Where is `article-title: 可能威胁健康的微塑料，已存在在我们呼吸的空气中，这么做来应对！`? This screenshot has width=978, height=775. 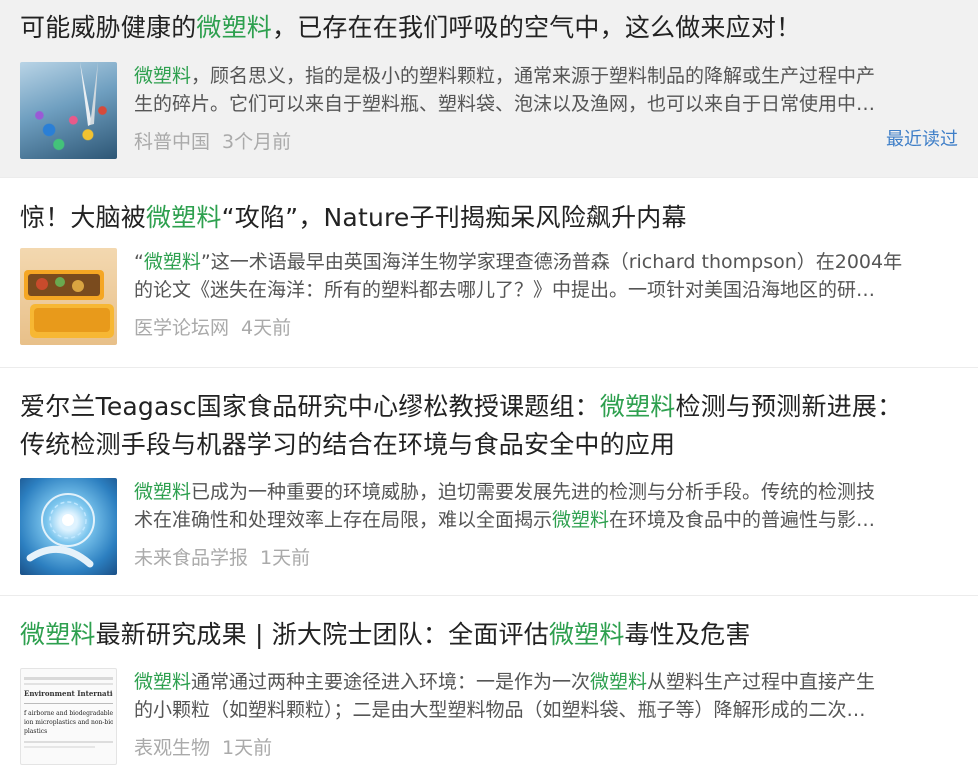 article-title: 可能威胁健康的微塑料，已存在在我们呼吸的空气中，这么做来应对！ is located at coordinates (489, 28).